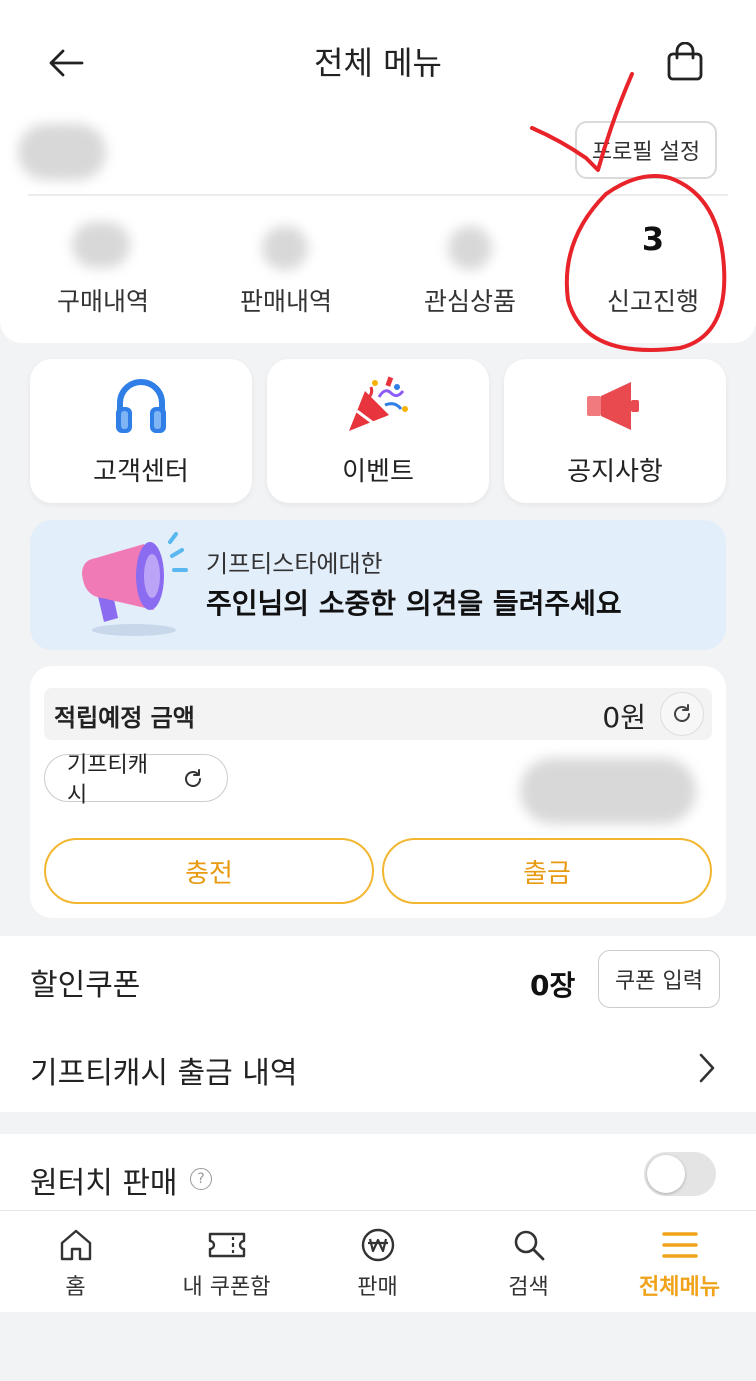 The height and width of the screenshot is (1381, 756). What do you see at coordinates (104, 1183) in the screenshot?
I see `onetouch-sale-title: 원터치 판매` at bounding box center [104, 1183].